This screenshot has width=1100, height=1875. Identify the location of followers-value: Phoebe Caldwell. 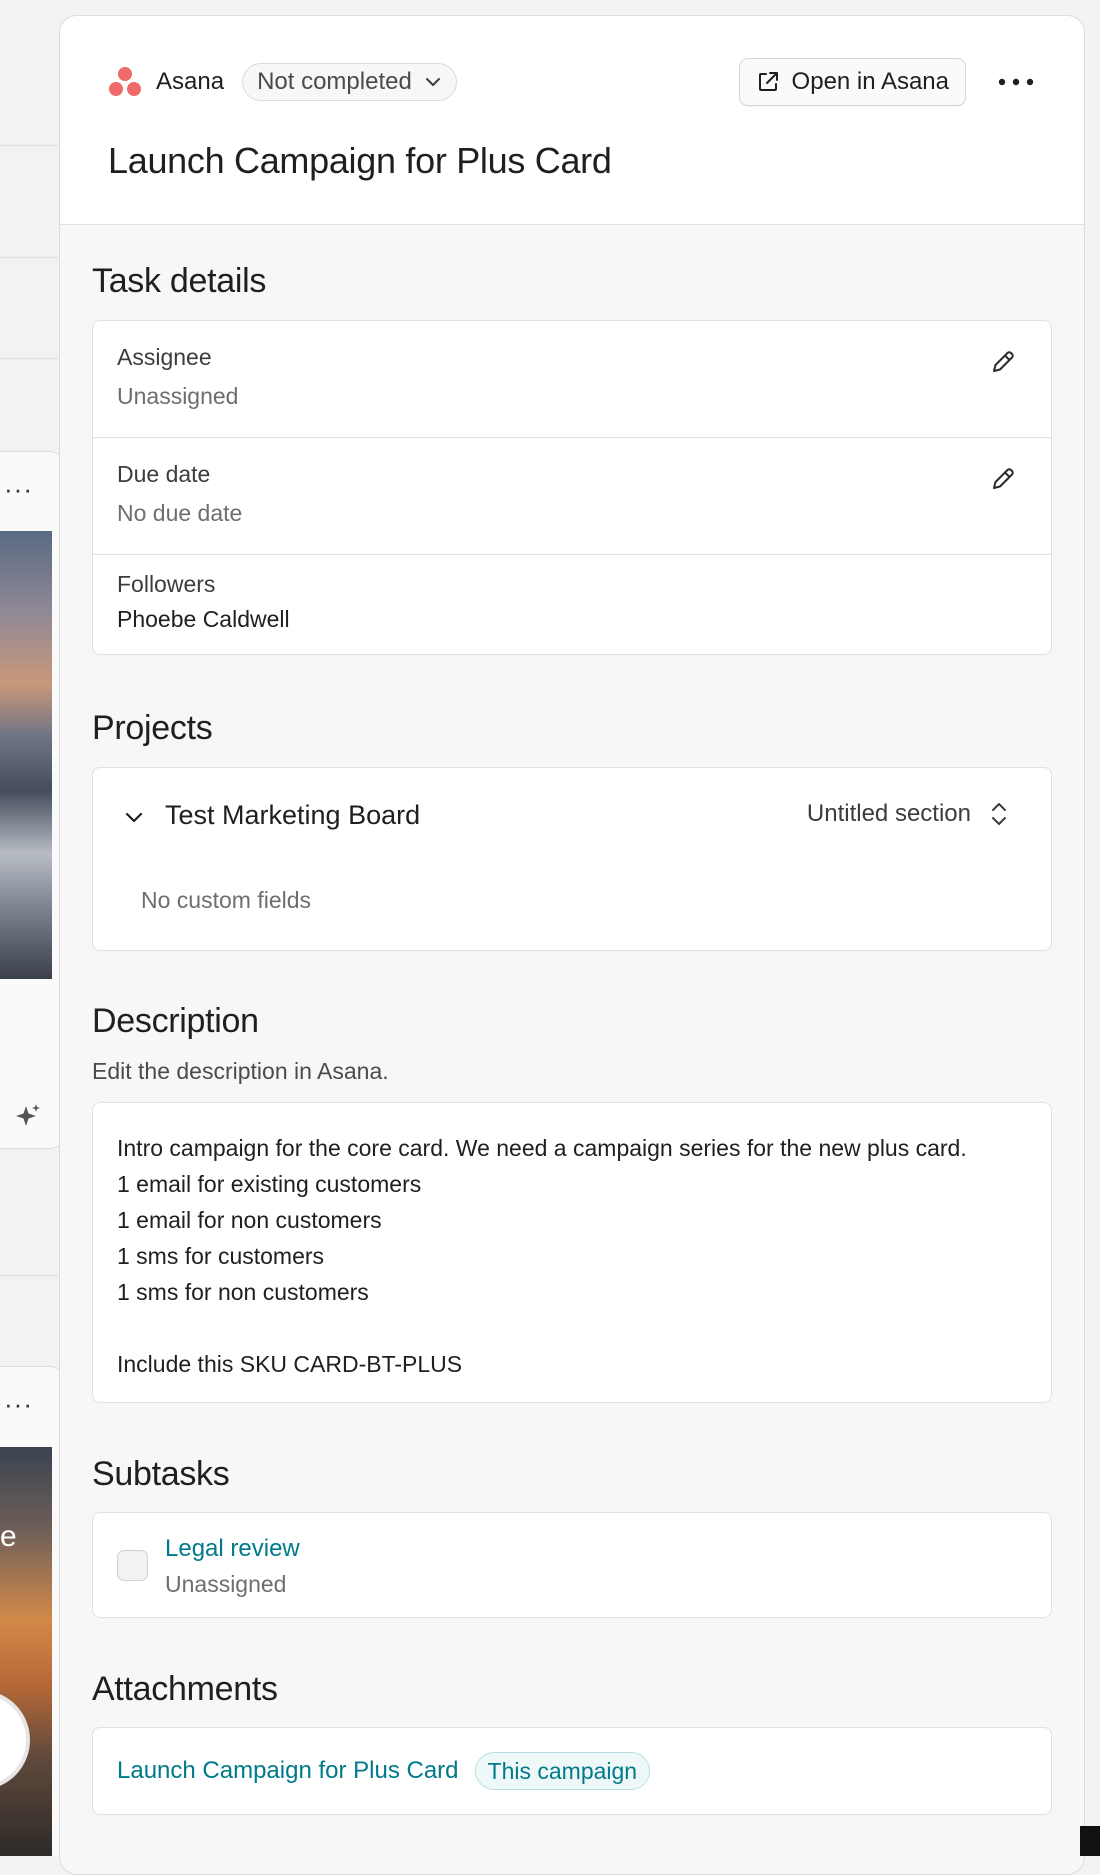
(584, 619).